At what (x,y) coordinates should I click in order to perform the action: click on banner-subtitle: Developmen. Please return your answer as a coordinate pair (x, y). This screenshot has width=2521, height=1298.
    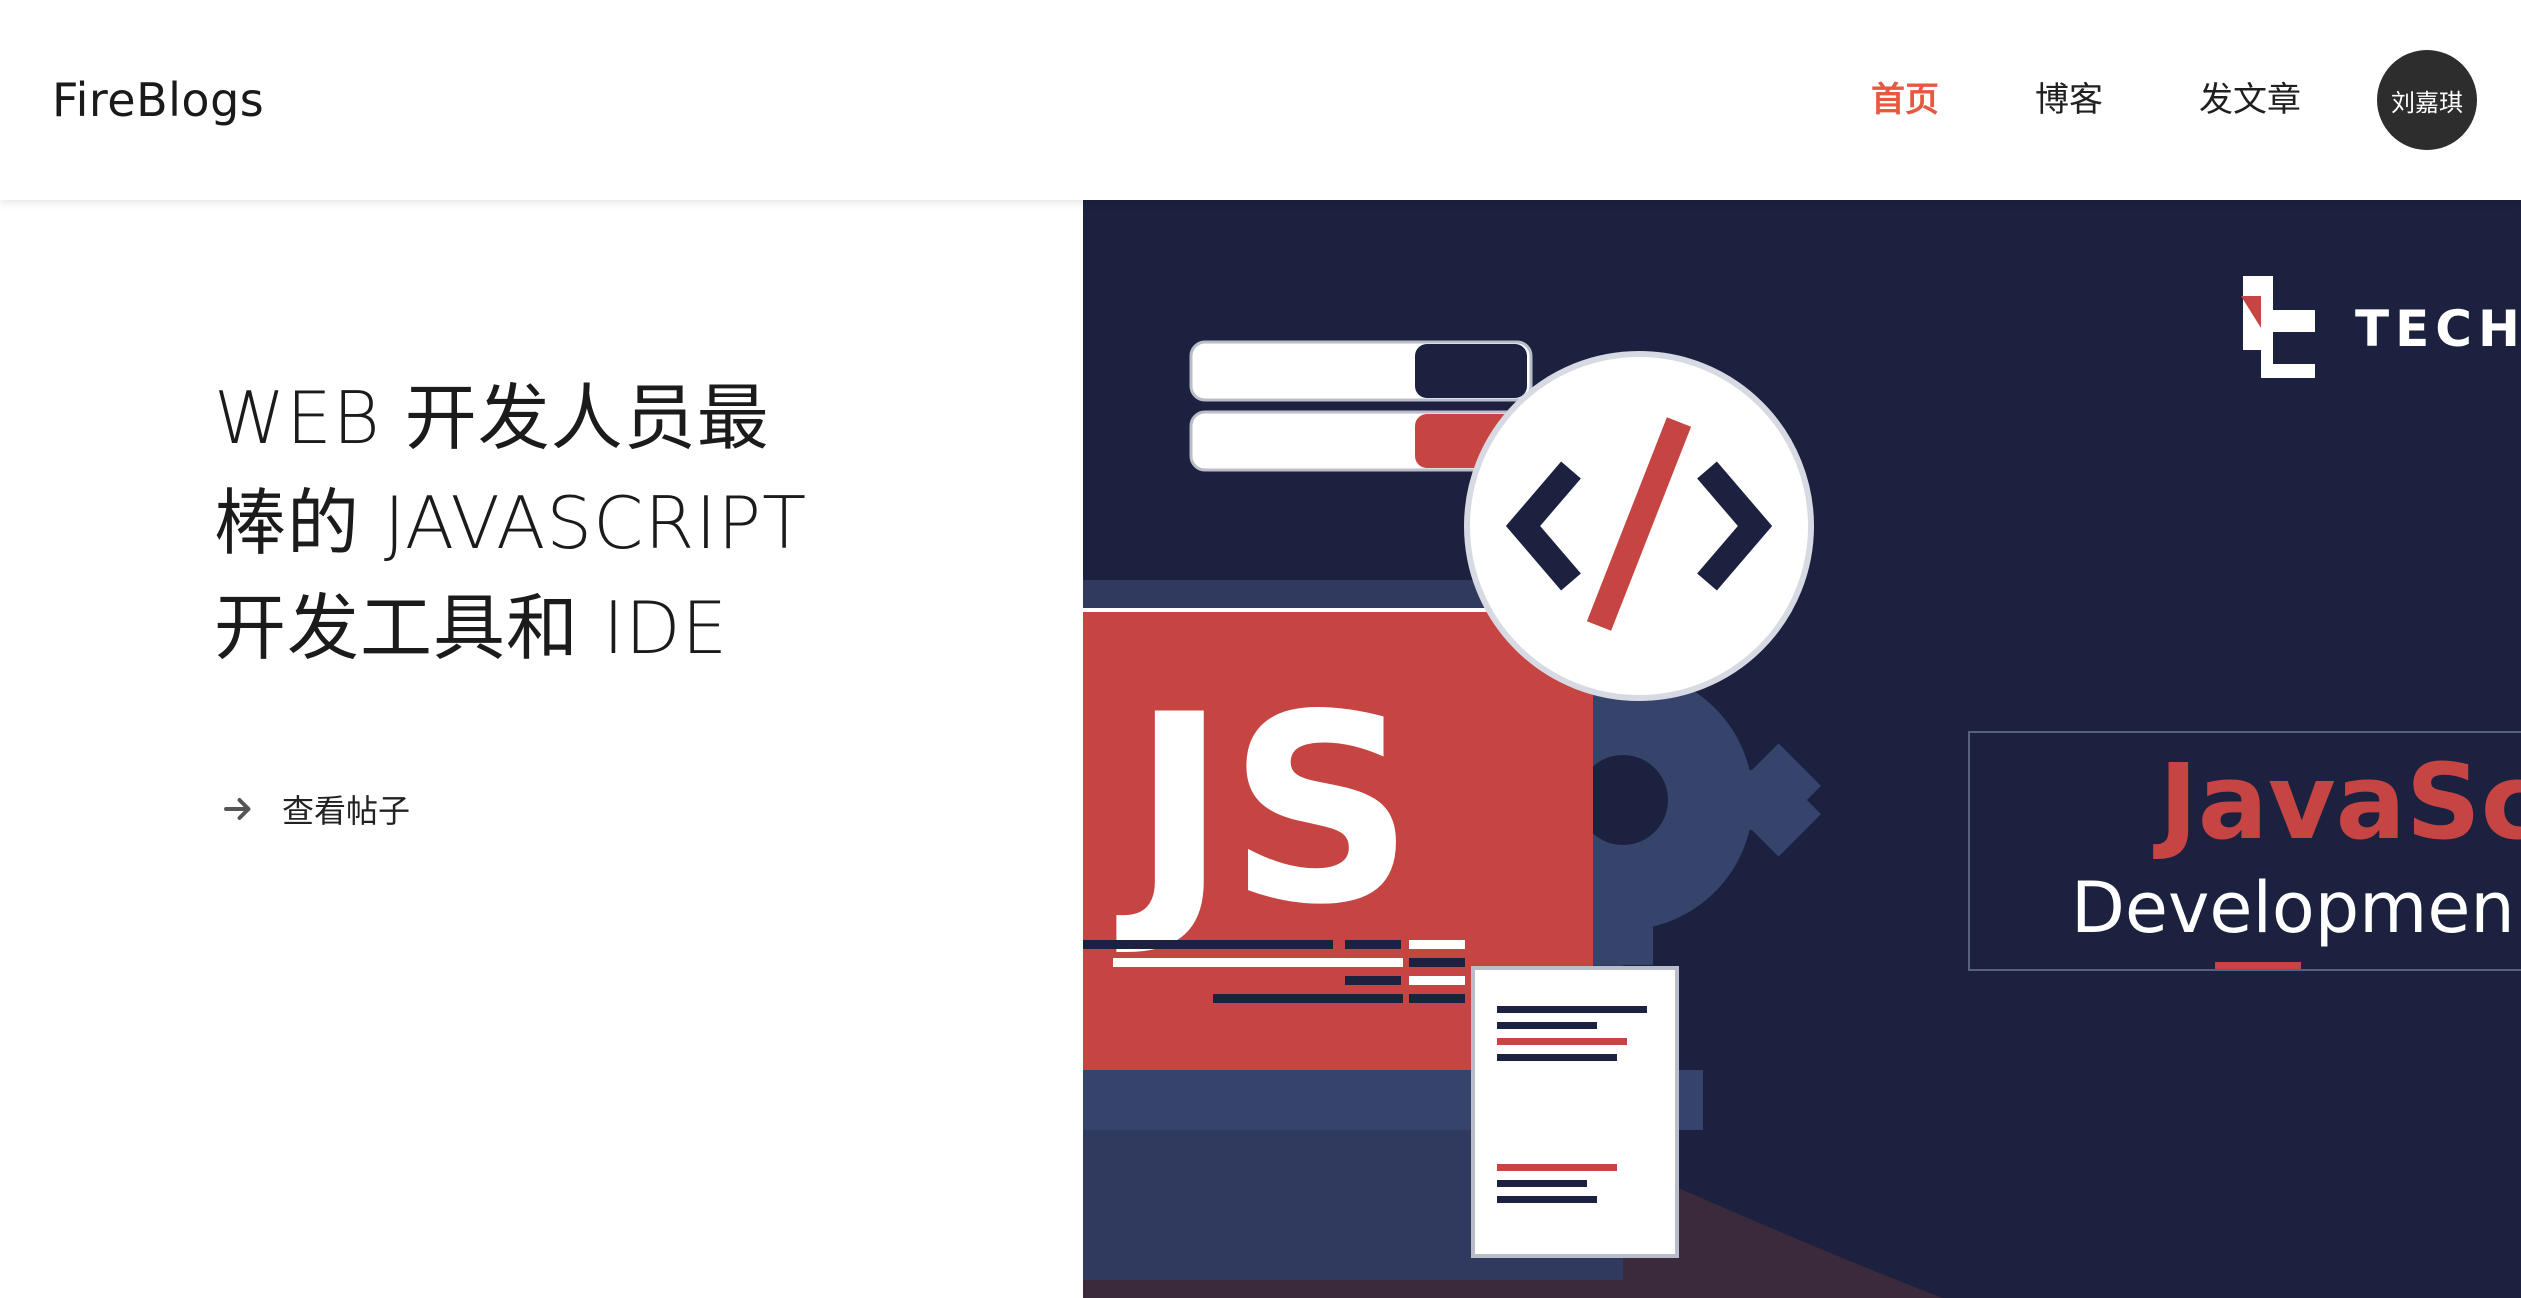
    Looking at the image, I should click on (2293, 908).